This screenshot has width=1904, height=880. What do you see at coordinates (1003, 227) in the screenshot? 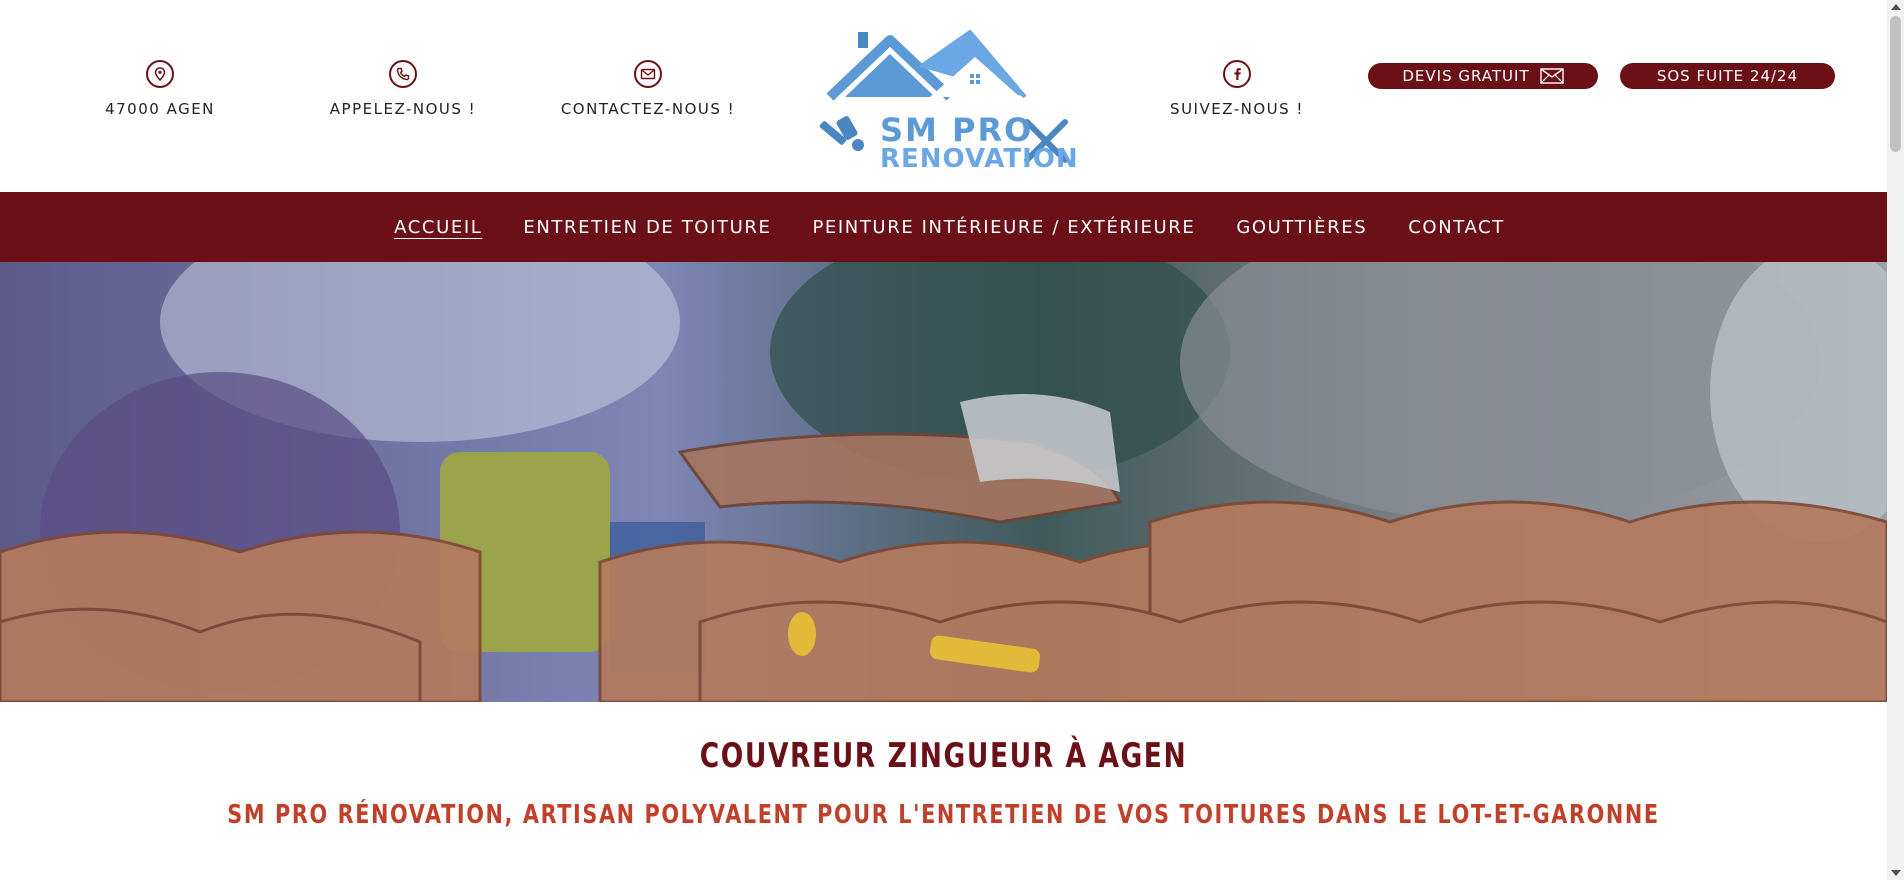
I see `nav-item-peinture: PEINTURE INTÉRIEURE / EXTÉRIEURE` at bounding box center [1003, 227].